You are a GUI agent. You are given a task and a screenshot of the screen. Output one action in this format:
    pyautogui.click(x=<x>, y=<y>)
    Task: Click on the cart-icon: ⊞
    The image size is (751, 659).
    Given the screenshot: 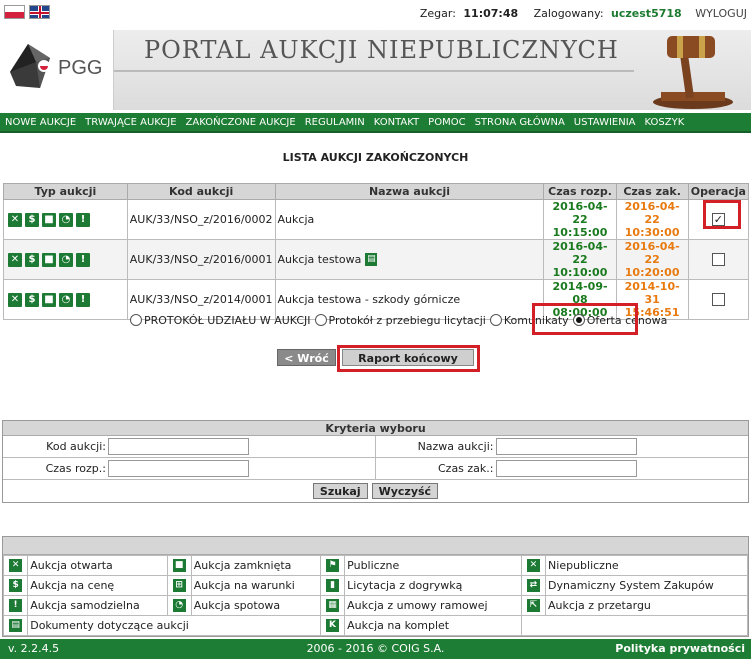 What is the action you would take?
    pyautogui.click(x=179, y=586)
    